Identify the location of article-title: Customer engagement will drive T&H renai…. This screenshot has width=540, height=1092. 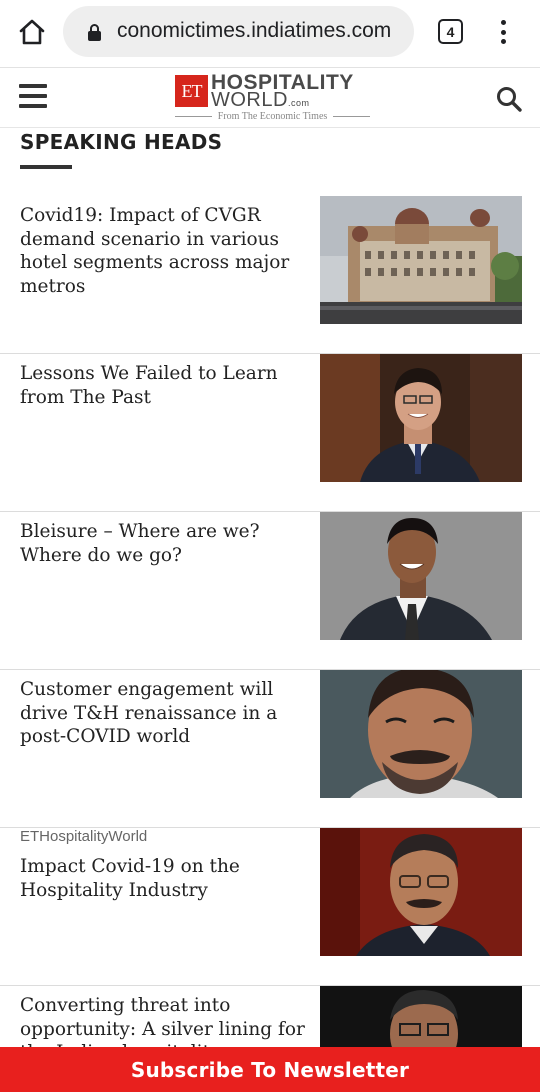
(162, 713).